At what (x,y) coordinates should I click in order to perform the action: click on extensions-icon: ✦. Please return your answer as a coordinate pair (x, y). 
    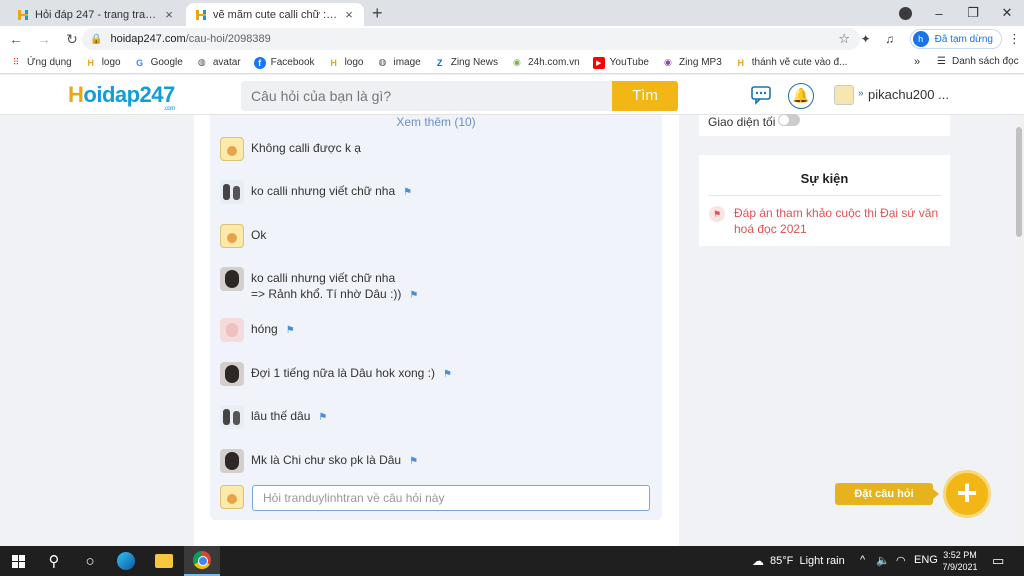
    Looking at the image, I should click on (866, 39).